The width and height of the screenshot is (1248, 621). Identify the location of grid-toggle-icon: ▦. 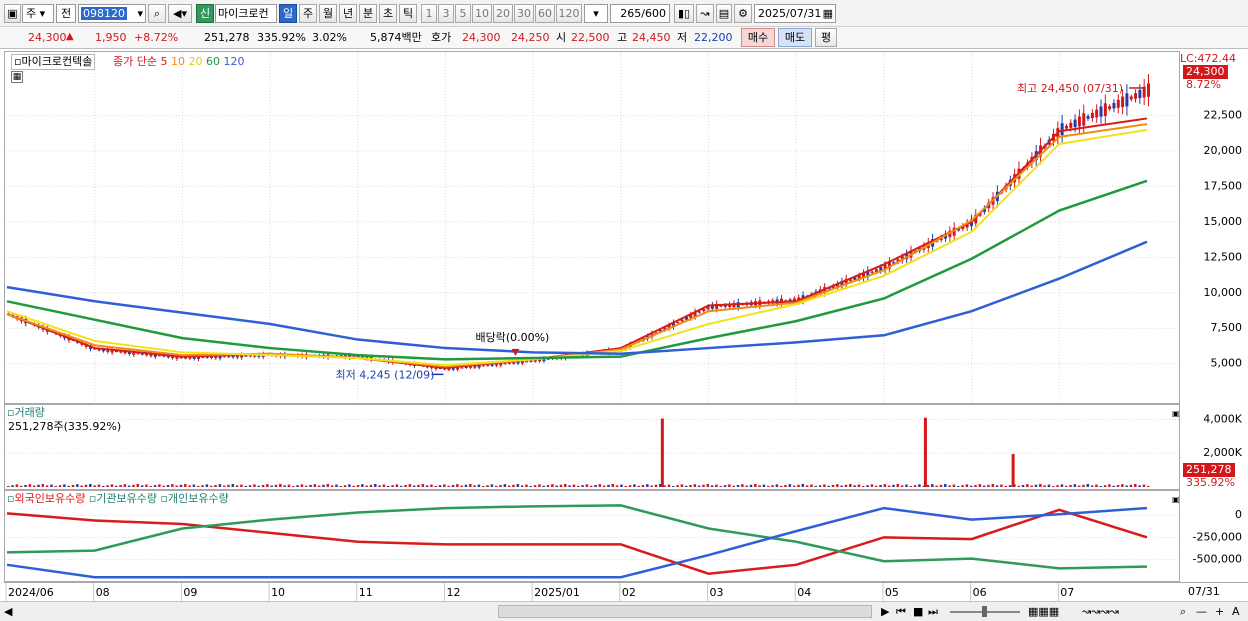
(17, 77).